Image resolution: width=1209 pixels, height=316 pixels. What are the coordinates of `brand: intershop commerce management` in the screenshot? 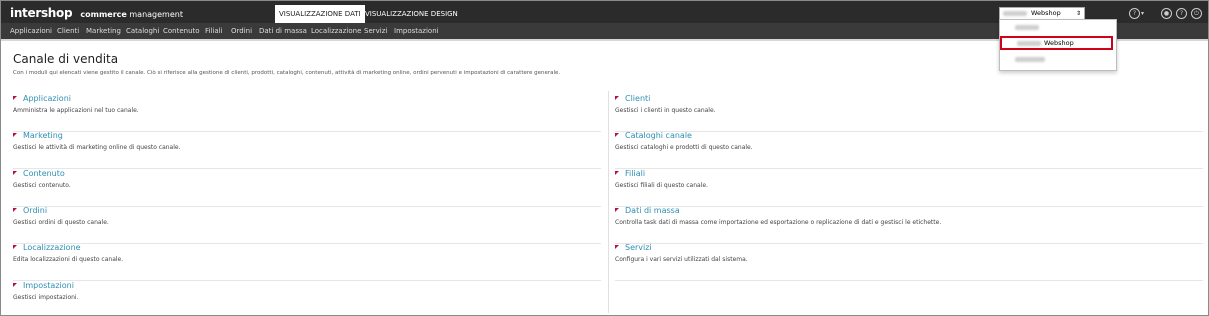 It's located at (96, 12).